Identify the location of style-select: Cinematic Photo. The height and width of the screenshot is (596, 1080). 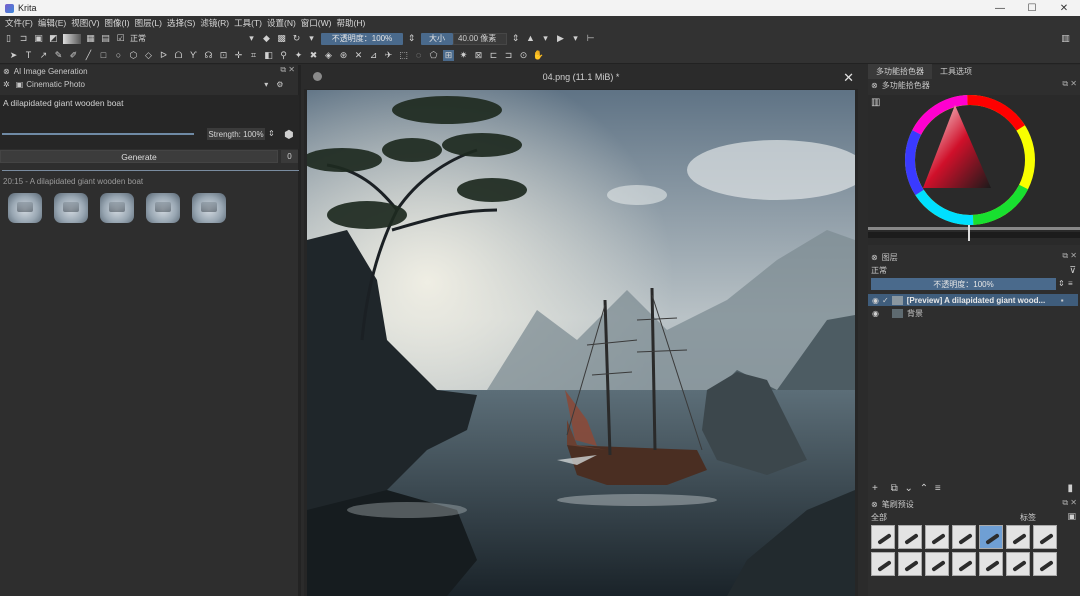
(145, 84).